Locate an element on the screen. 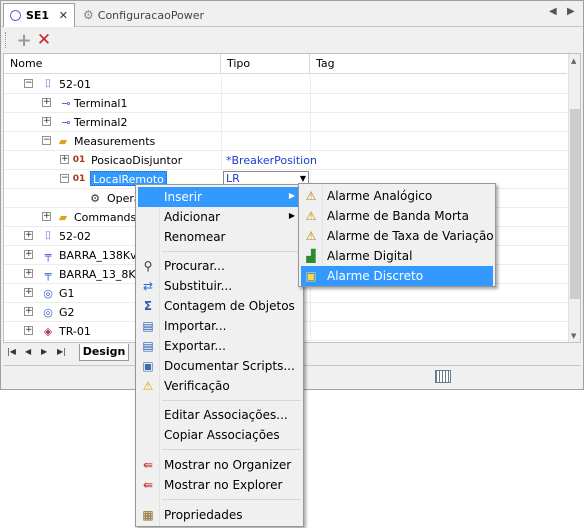 The height and width of the screenshot is (528, 584). tab-configuracaopower-label: ConfiguracaoPower is located at coordinates (151, 15).